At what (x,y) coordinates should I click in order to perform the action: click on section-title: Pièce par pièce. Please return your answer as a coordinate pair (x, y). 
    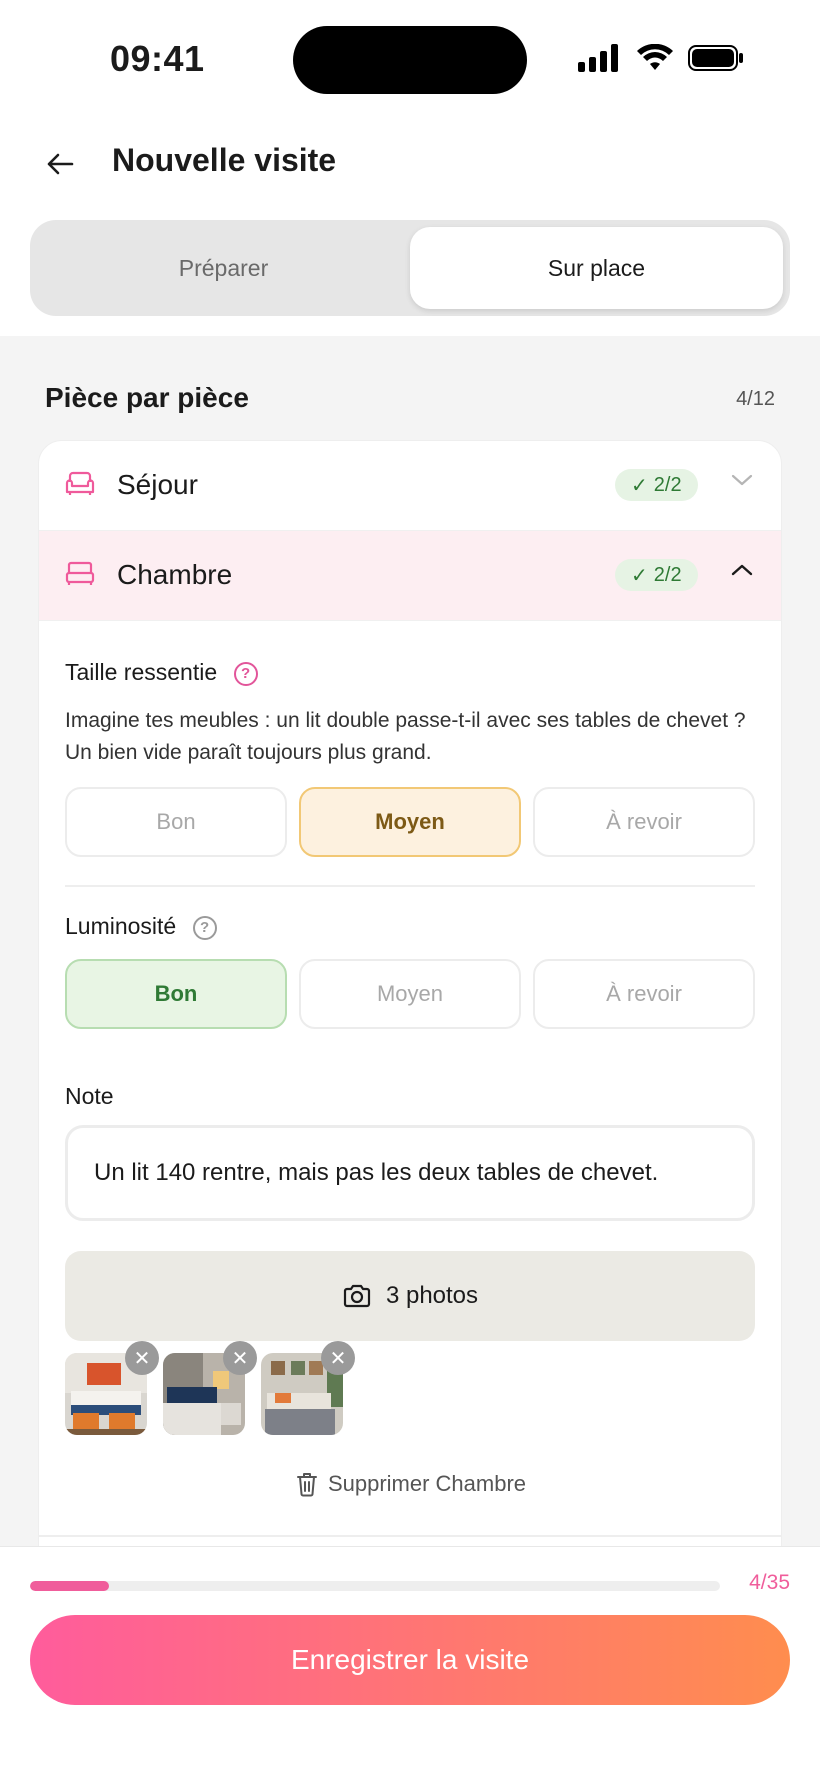
    Looking at the image, I should click on (147, 397).